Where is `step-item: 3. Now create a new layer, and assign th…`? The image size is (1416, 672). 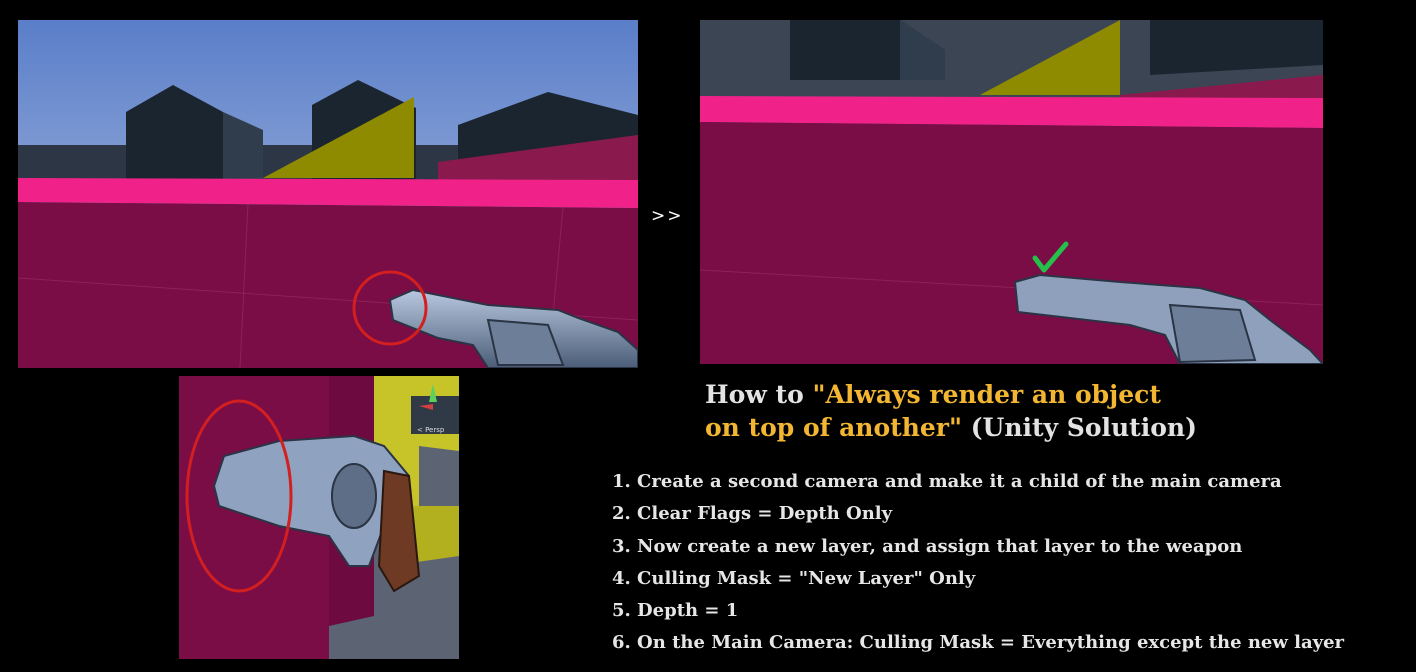
step-item: 3. Now create a new layer, and assign th… is located at coordinates (927, 546).